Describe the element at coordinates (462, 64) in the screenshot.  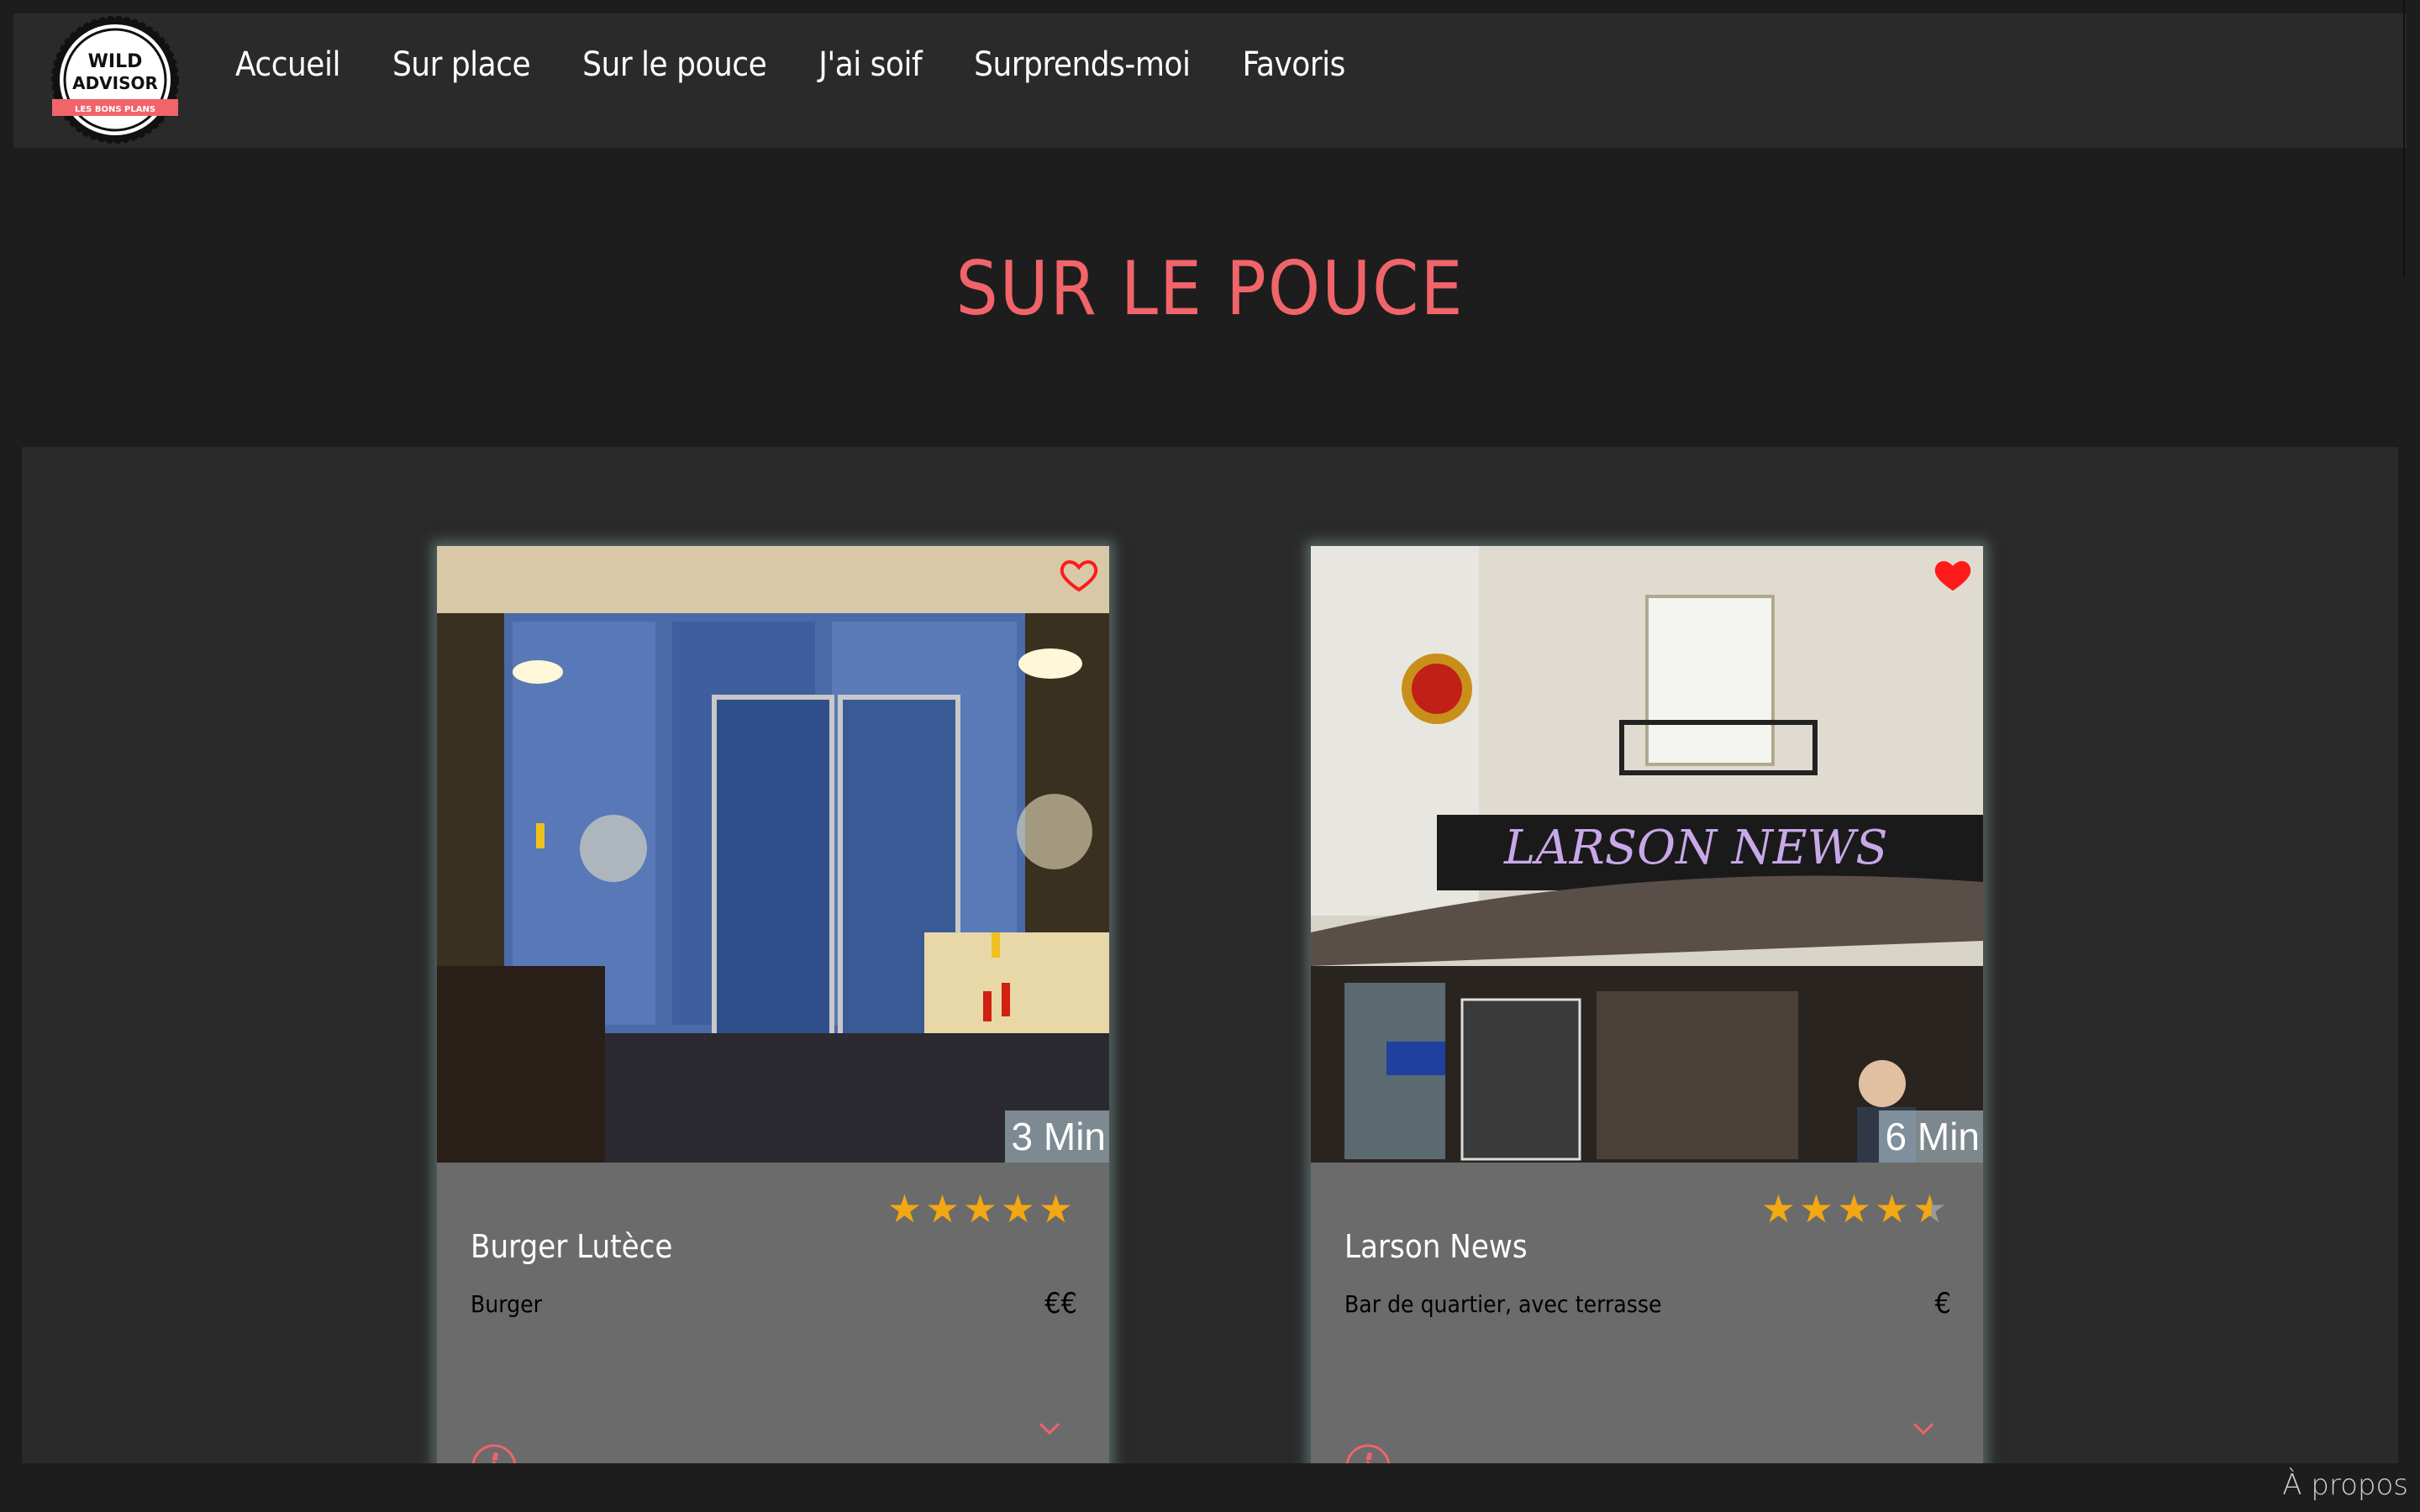
I see `nav-sur-place: Sur place` at that location.